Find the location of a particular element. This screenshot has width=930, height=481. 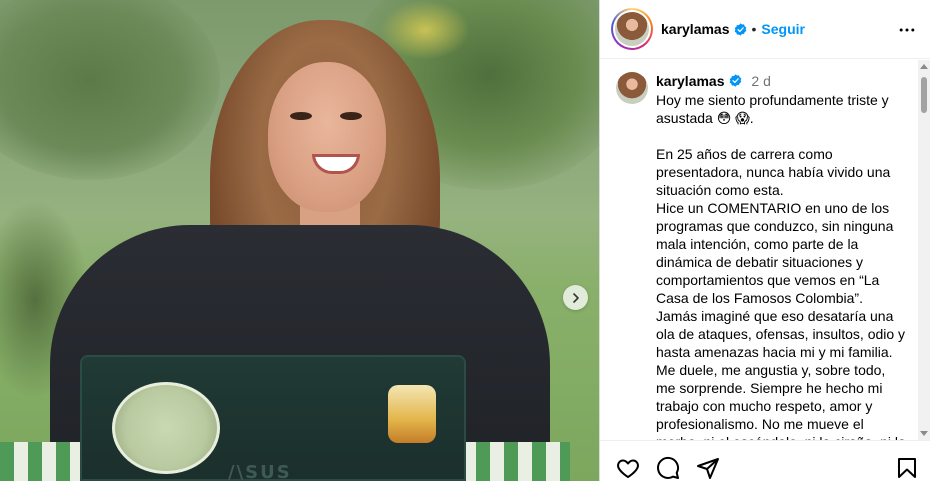

scroll-down-arrow-icon is located at coordinates (924, 433).